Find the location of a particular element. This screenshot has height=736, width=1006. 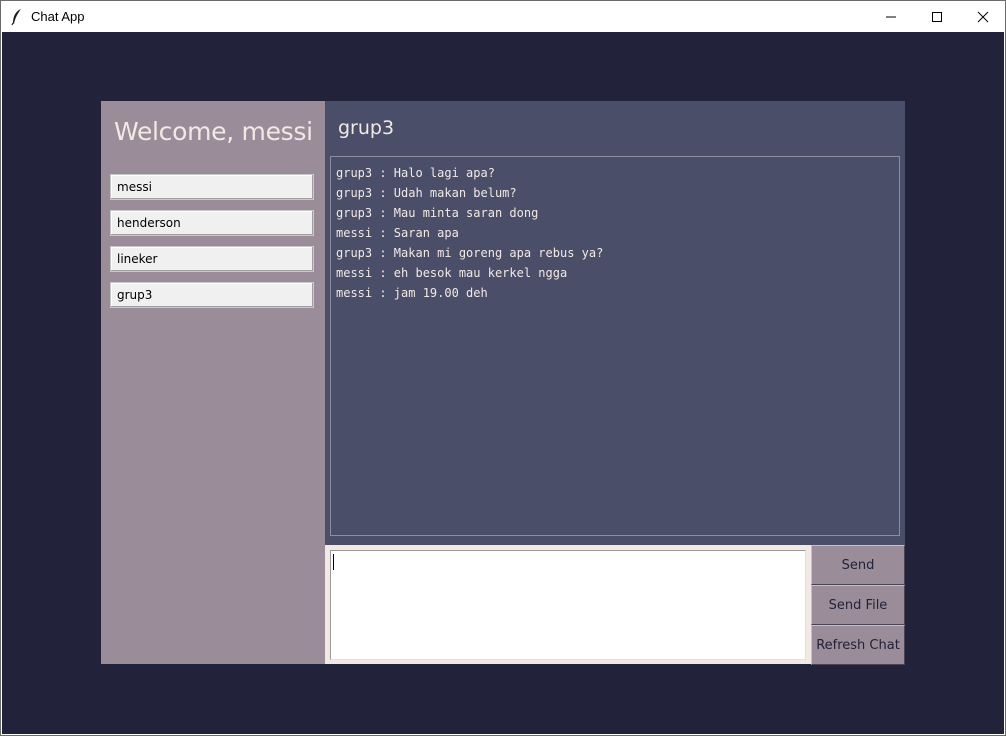

close-button is located at coordinates (983, 17).